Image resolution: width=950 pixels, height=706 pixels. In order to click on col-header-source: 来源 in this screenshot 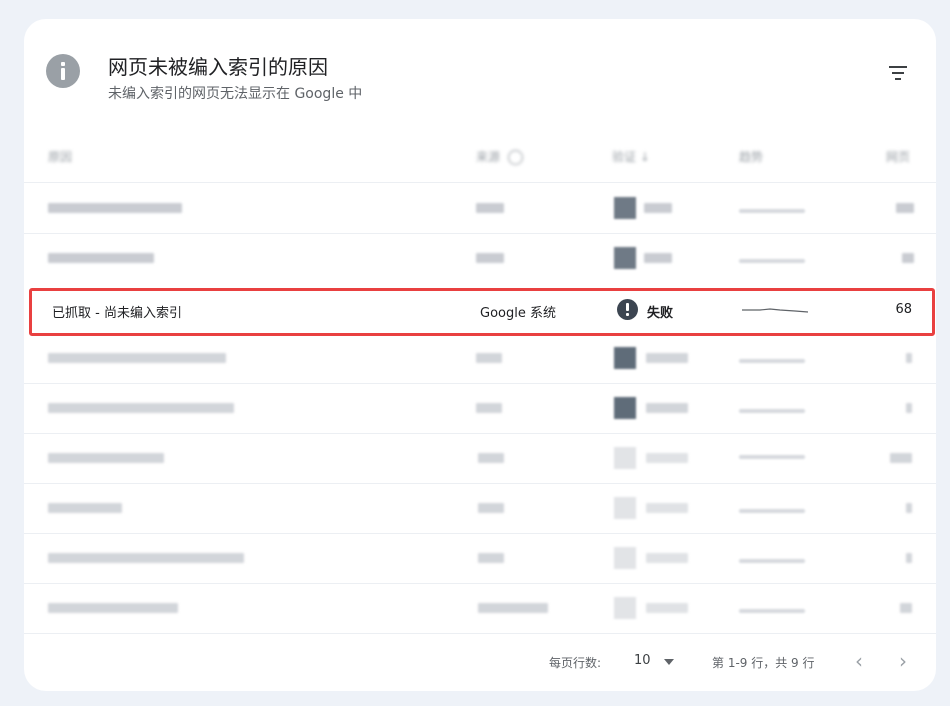, I will do `click(500, 156)`.